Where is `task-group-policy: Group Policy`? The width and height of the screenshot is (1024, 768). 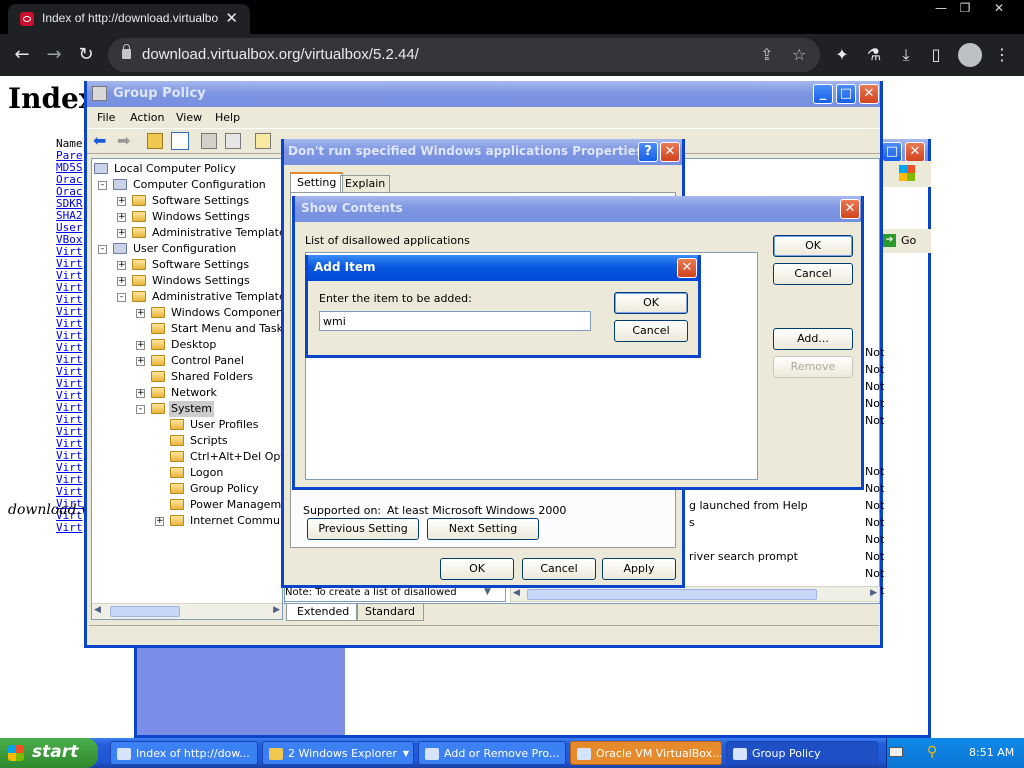 task-group-policy: Group Policy is located at coordinates (802, 753).